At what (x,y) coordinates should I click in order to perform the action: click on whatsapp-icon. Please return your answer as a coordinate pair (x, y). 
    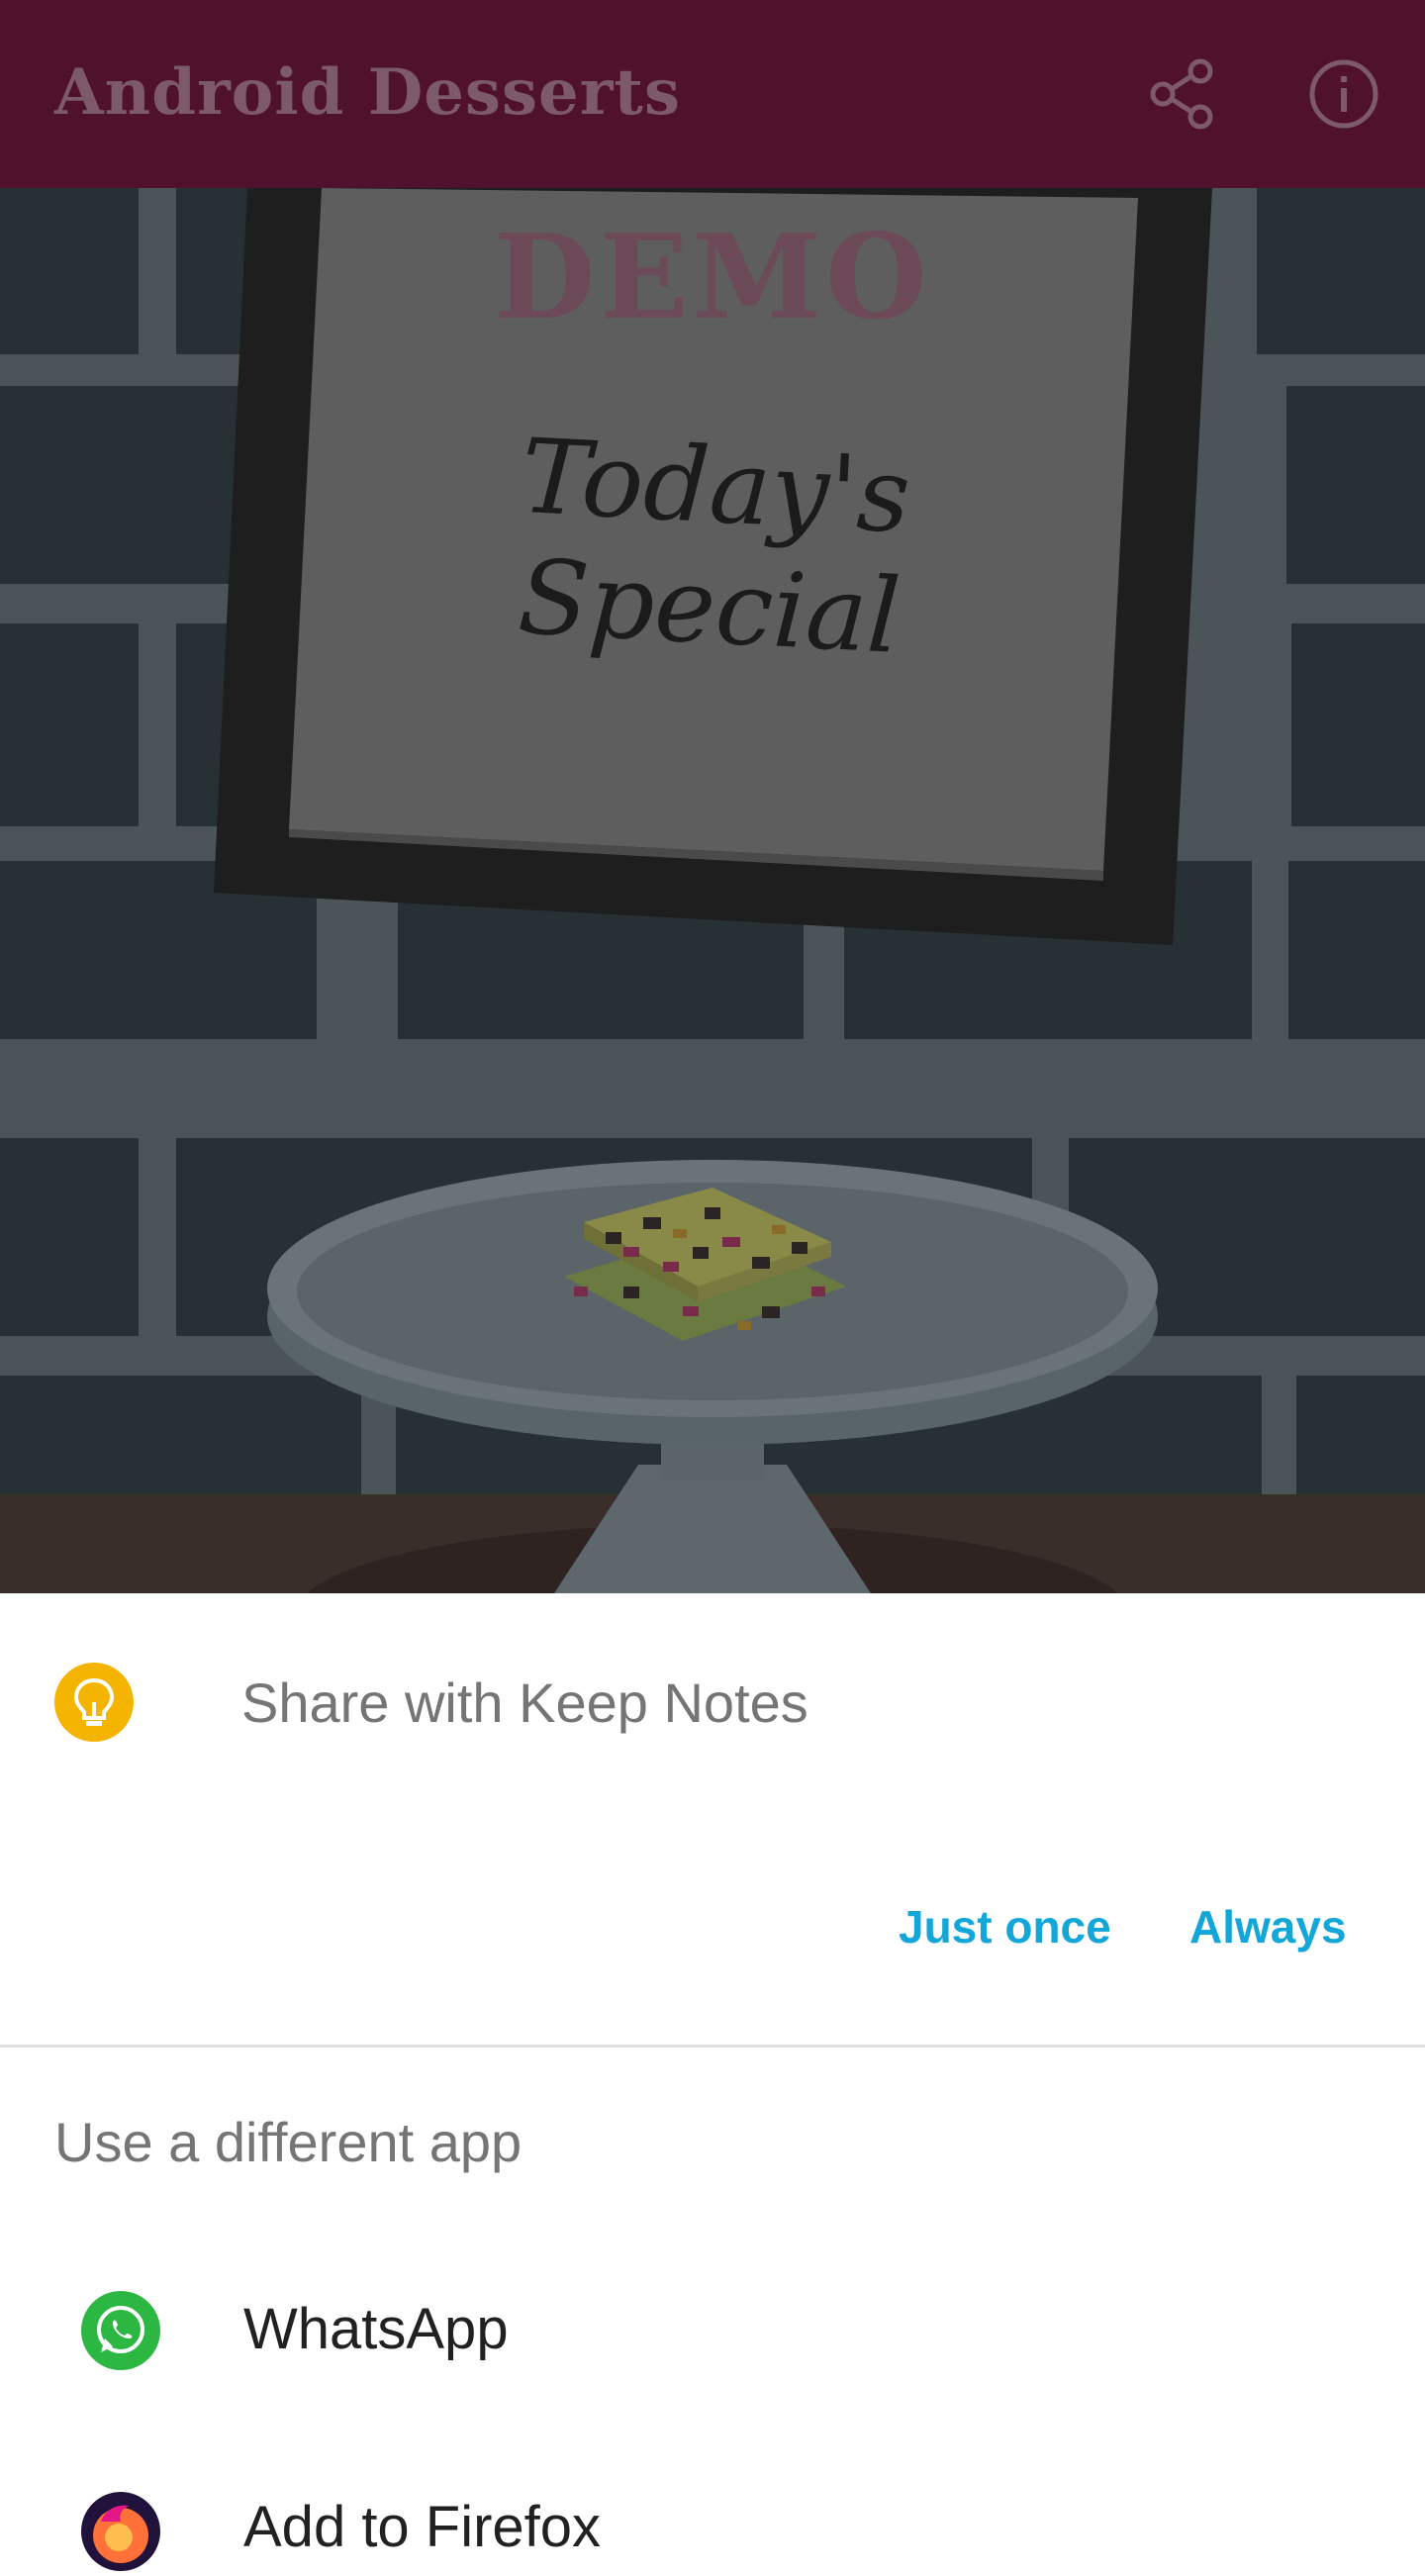
    Looking at the image, I should click on (120, 2330).